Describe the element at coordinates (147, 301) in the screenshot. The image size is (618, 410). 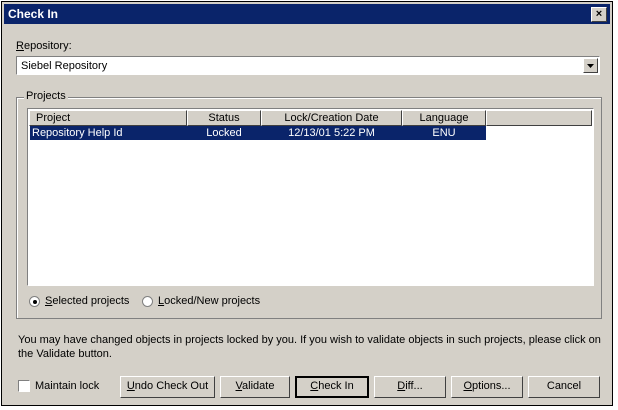
I see `locked-new-projects-radio` at that location.